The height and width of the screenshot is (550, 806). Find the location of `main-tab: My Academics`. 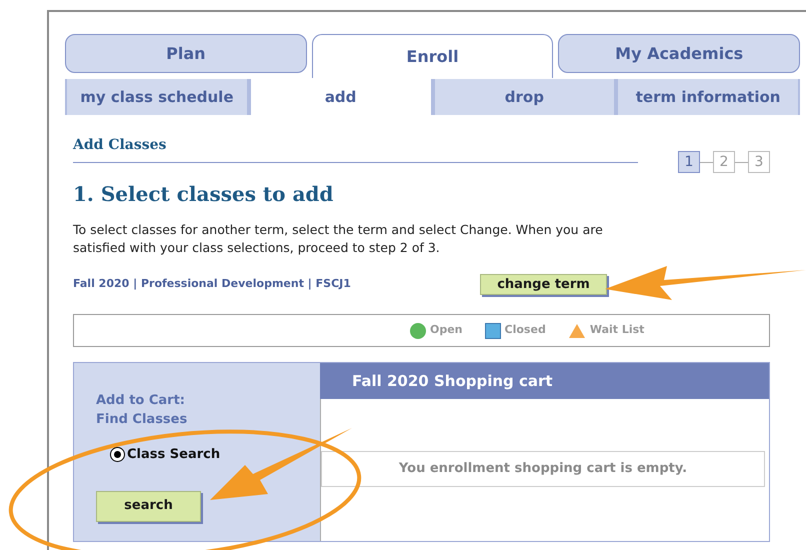

main-tab: My Academics is located at coordinates (679, 53).